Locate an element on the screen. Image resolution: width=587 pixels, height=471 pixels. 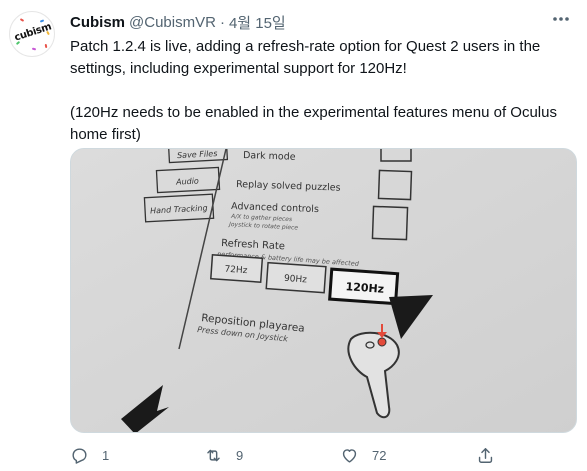
share-icon is located at coordinates (485, 455).